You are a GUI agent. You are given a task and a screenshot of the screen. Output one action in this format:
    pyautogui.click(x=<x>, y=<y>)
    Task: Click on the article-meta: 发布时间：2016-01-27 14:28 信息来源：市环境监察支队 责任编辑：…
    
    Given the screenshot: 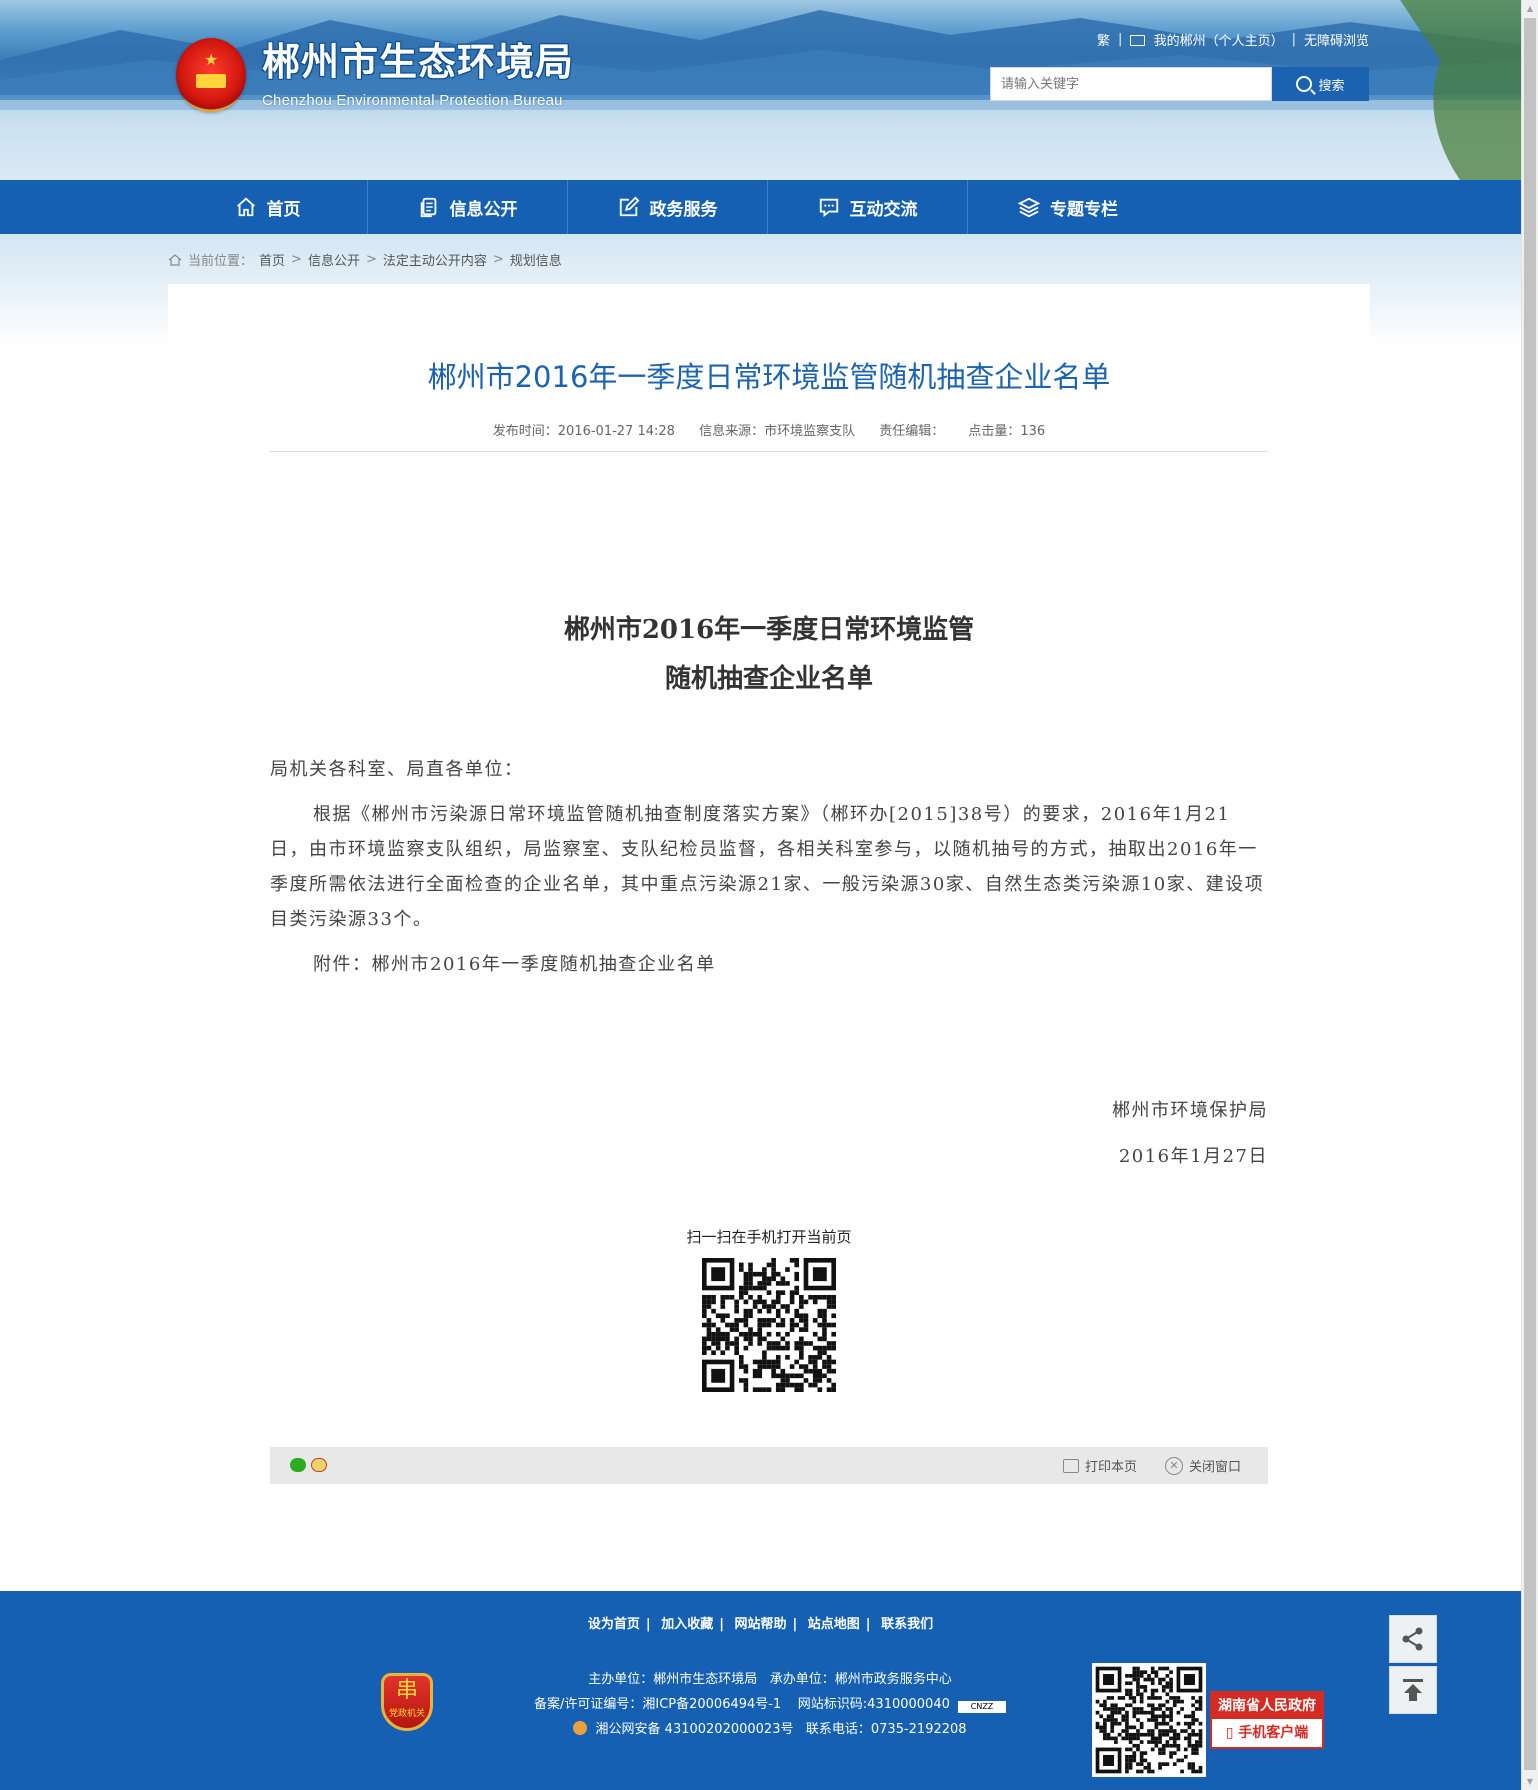 What is the action you would take?
    pyautogui.click(x=769, y=429)
    